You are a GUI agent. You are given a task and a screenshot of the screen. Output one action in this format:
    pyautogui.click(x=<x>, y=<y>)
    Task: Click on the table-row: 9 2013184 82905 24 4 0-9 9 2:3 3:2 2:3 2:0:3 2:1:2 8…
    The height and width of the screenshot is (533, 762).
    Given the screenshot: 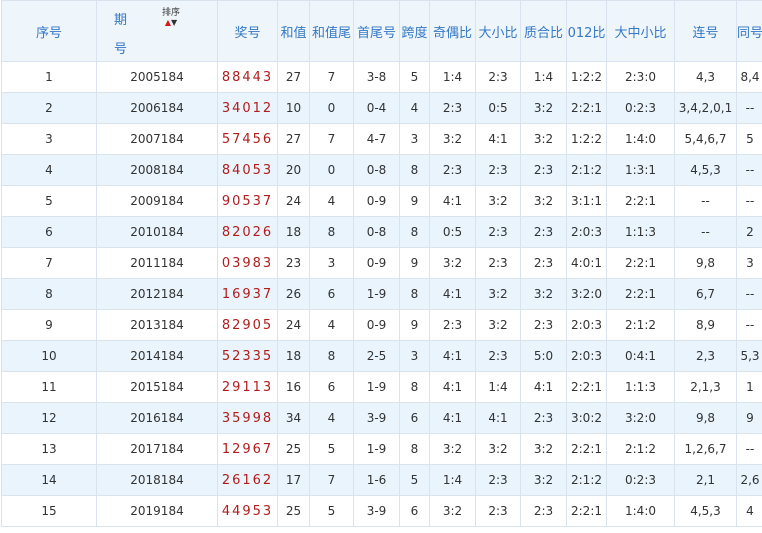 What is the action you would take?
    pyautogui.click(x=381, y=325)
    